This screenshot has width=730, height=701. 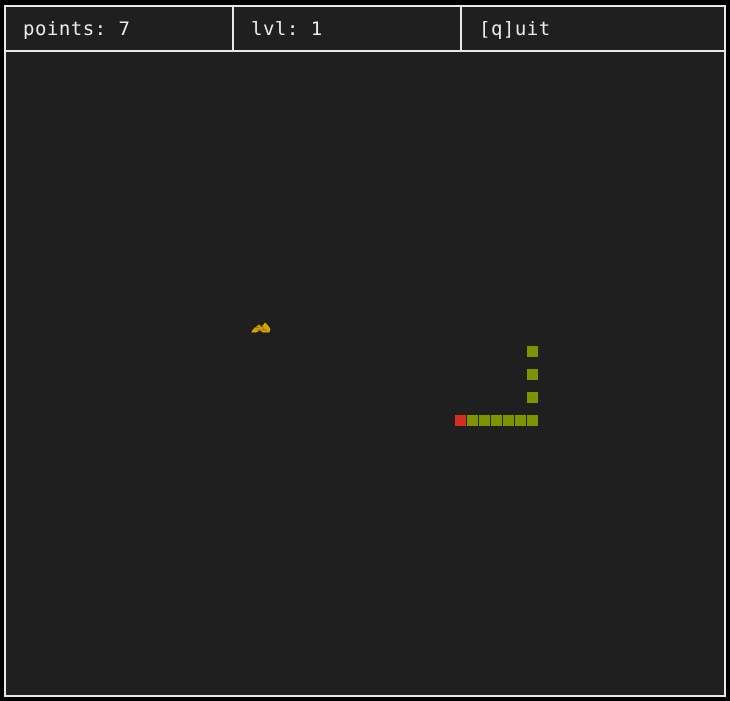 I want to click on snake-head, so click(x=460, y=420).